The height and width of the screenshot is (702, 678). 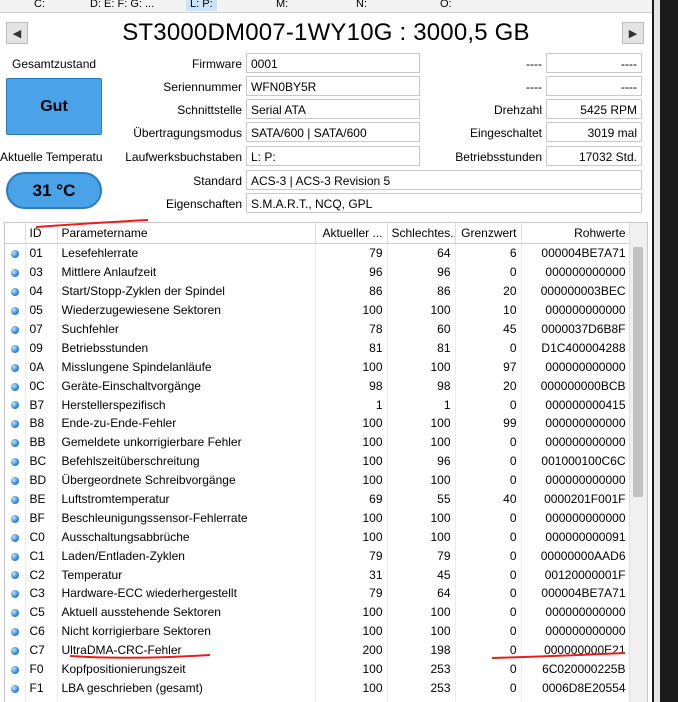 What do you see at coordinates (318, 650) in the screenshot?
I see `table-row: C7 UltraDMA-CRC-Fehler 200 198 0 000000000E21` at bounding box center [318, 650].